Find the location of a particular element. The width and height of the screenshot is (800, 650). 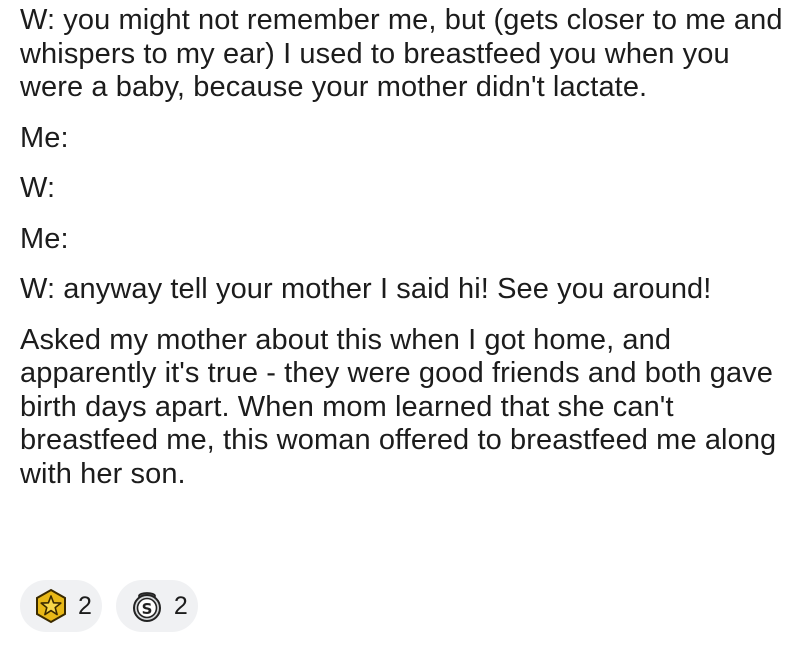

award-star: 2 is located at coordinates (61, 606).